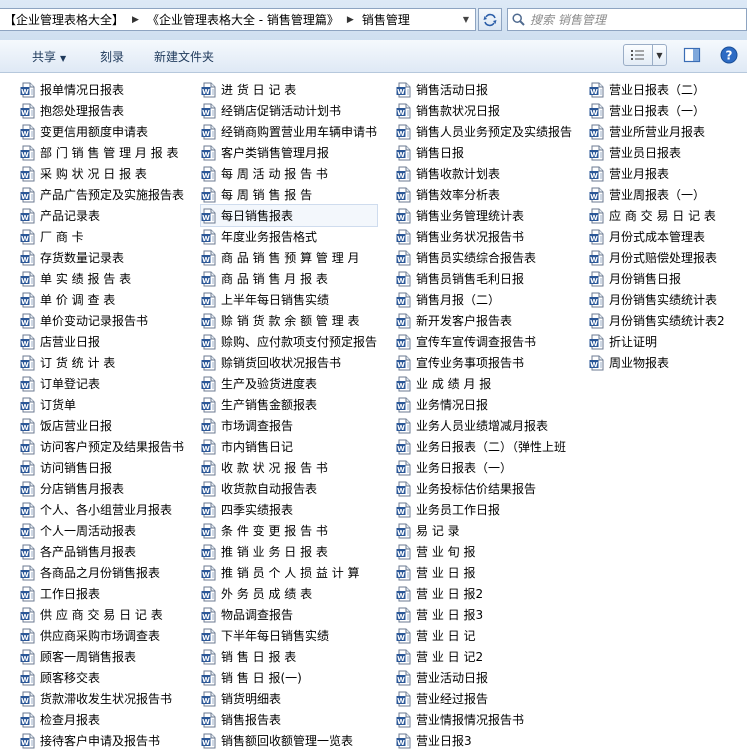 This screenshot has height=755, width=747. What do you see at coordinates (289, 467) in the screenshot?
I see `file-item: W收 款 状 况 报 告 书` at bounding box center [289, 467].